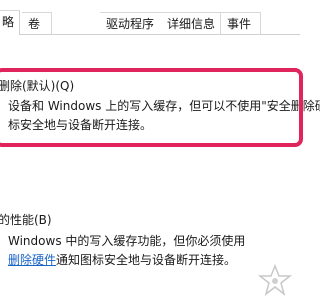 The width and height of the screenshot is (320, 300). What do you see at coordinates (191, 23) in the screenshot?
I see `tab-details: 详细信息` at bounding box center [191, 23].